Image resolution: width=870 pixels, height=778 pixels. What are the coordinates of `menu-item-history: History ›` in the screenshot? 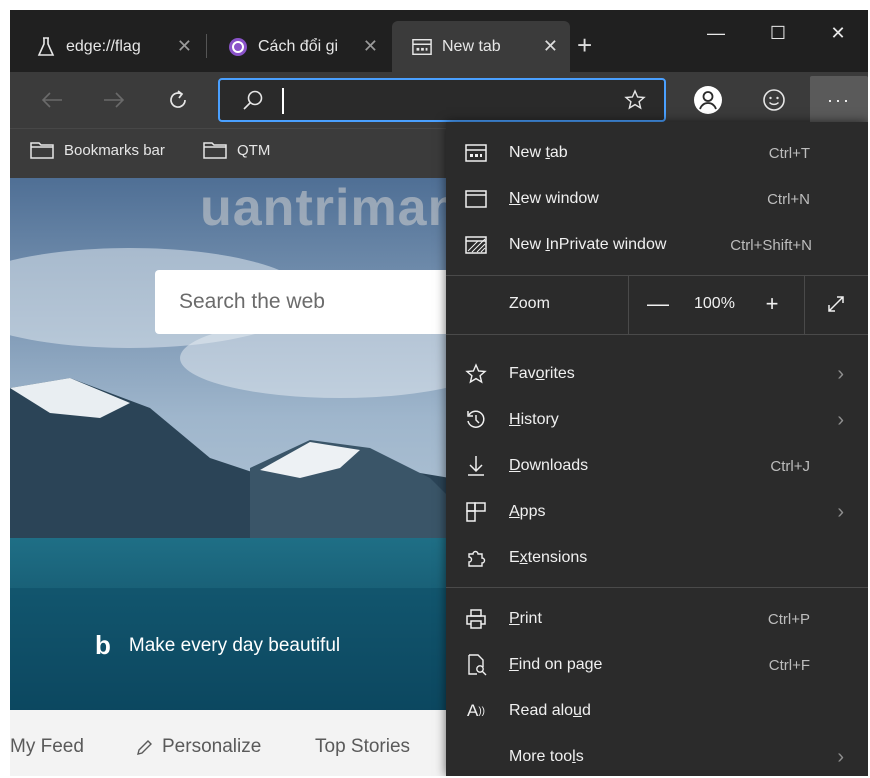 It's located at (657, 420).